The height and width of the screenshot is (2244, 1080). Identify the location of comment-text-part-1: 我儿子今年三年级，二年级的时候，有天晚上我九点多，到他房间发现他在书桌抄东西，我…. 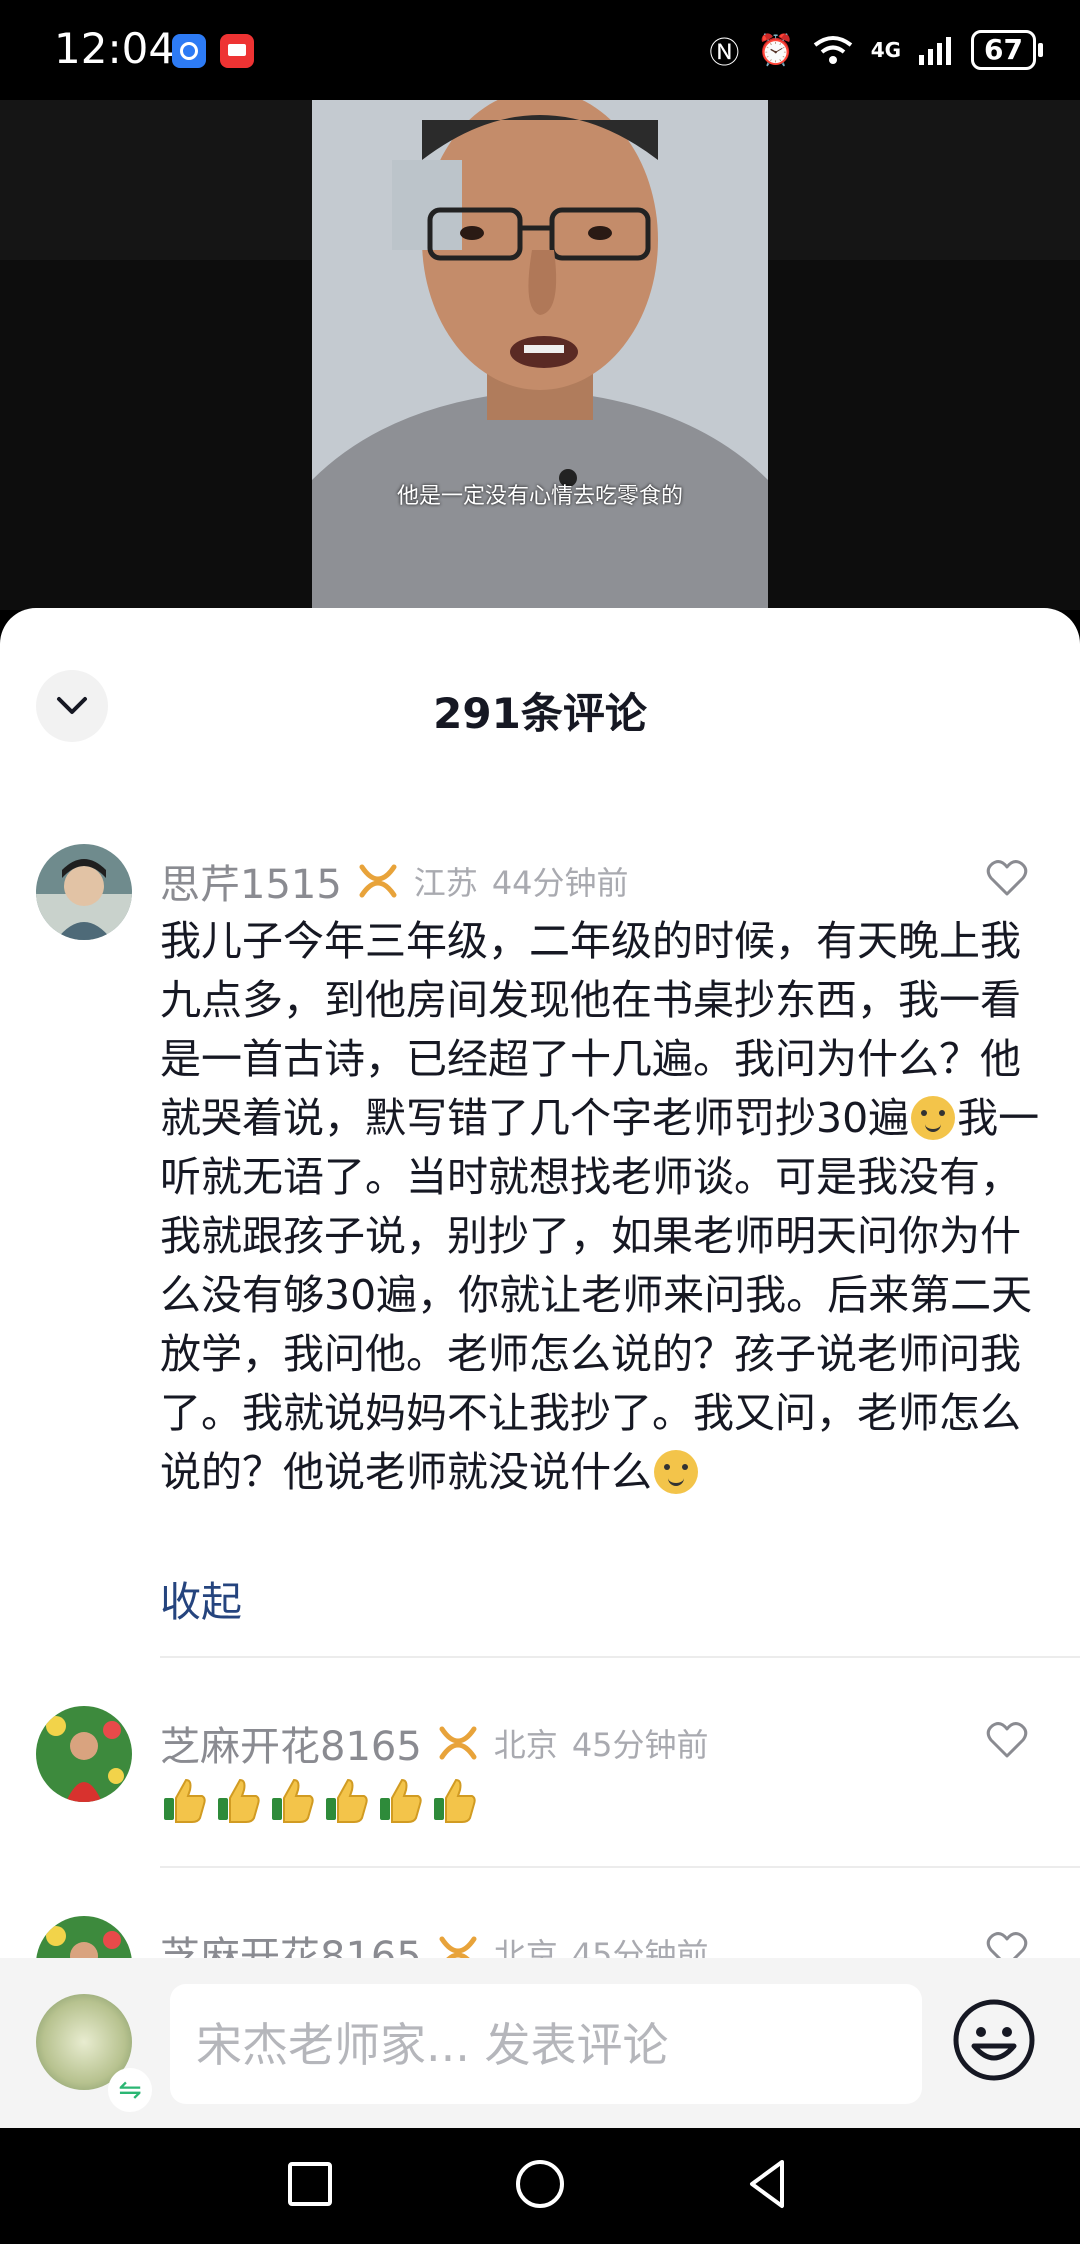
(590, 1029).